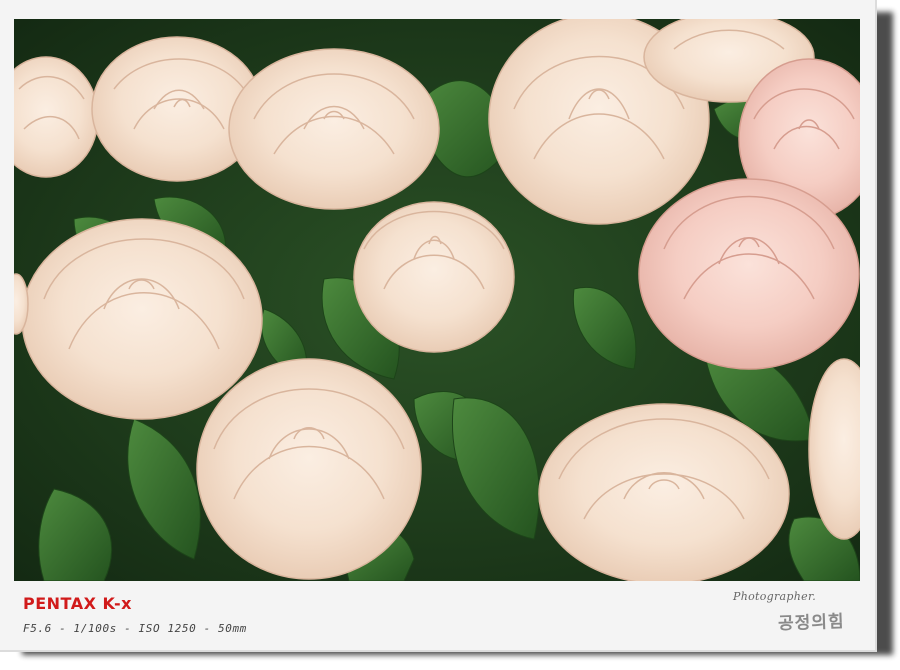 This screenshot has width=900, height=670. What do you see at coordinates (142, 319) in the screenshot?
I see `rose-middle-left` at bounding box center [142, 319].